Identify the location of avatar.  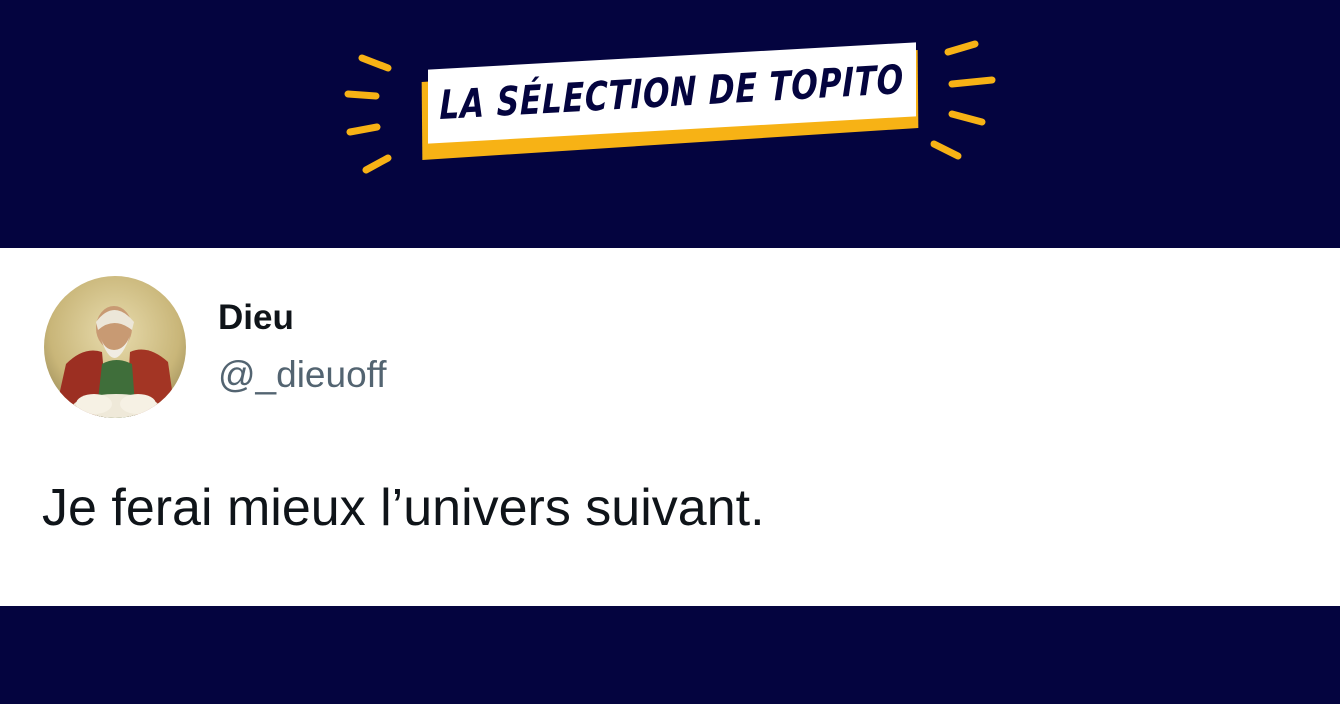
(115, 347).